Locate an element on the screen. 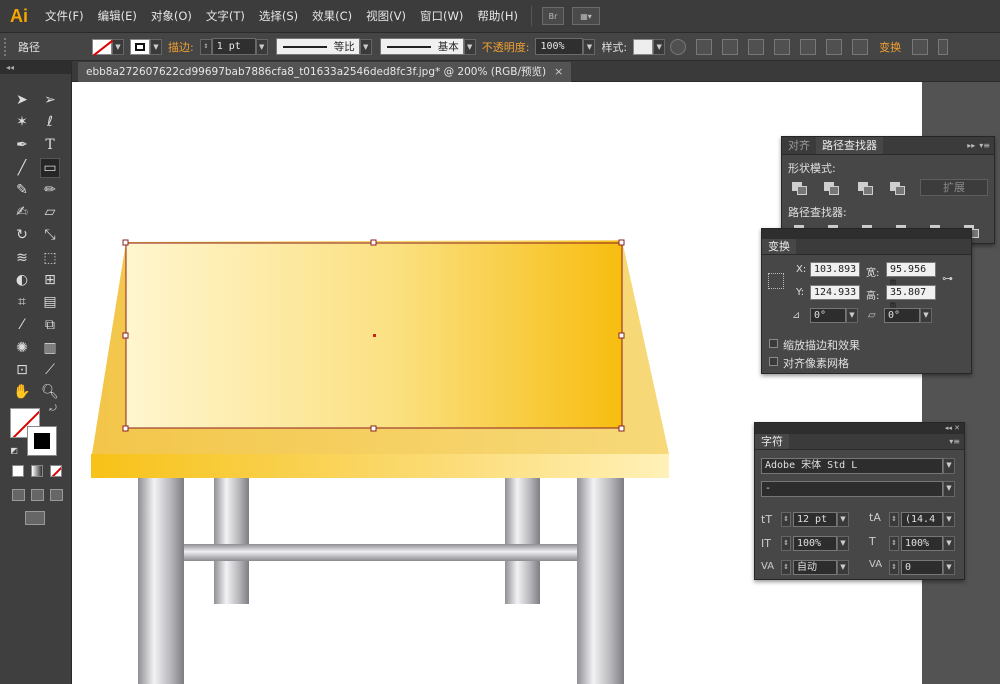  stroke-weight-stepper: ⇕ is located at coordinates (205, 46).